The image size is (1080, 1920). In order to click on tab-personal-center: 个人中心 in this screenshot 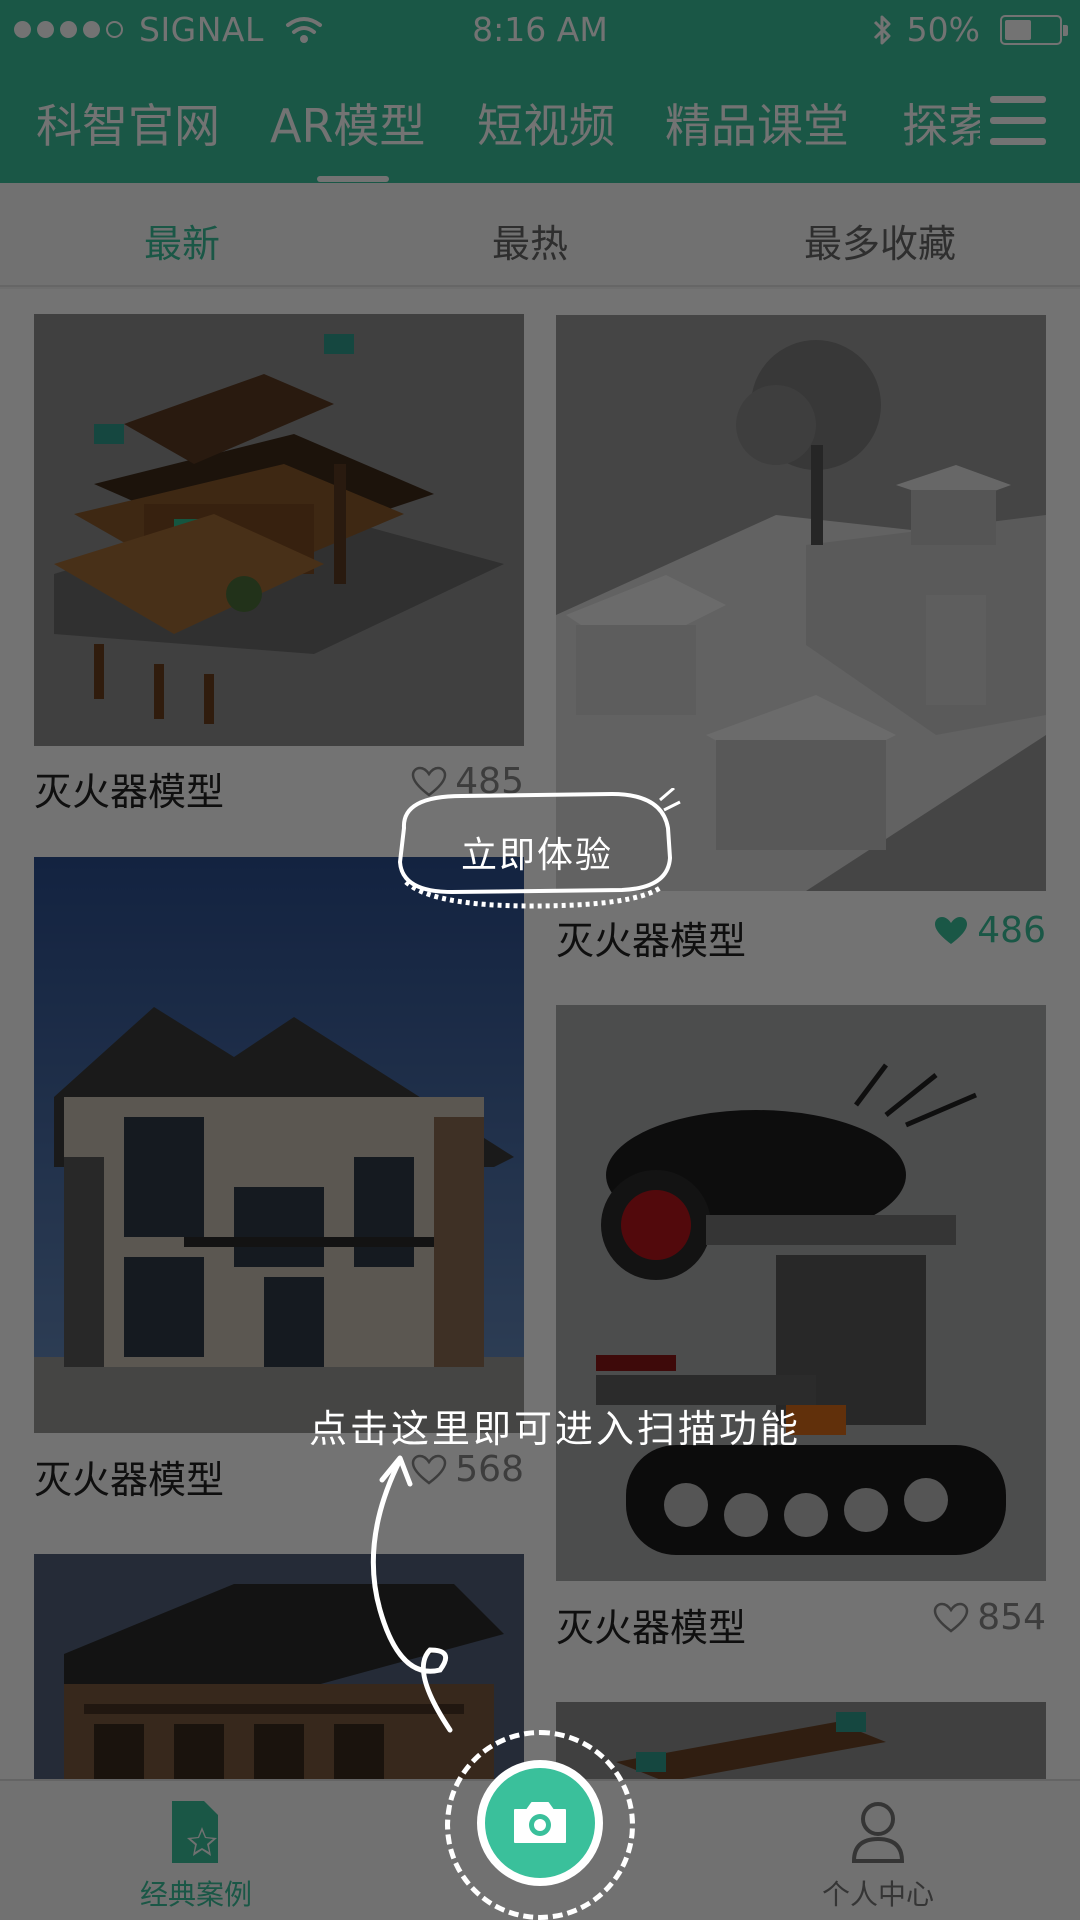, I will do `click(878, 1855)`.